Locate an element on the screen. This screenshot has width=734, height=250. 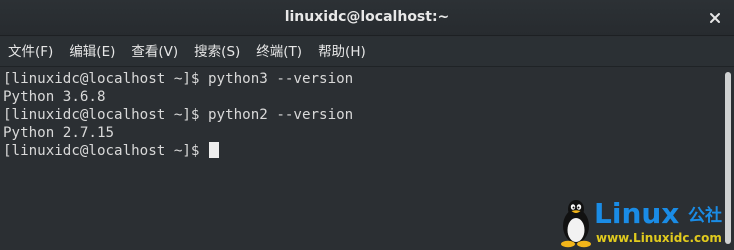
menu-view: 查看(V) is located at coordinates (154, 52).